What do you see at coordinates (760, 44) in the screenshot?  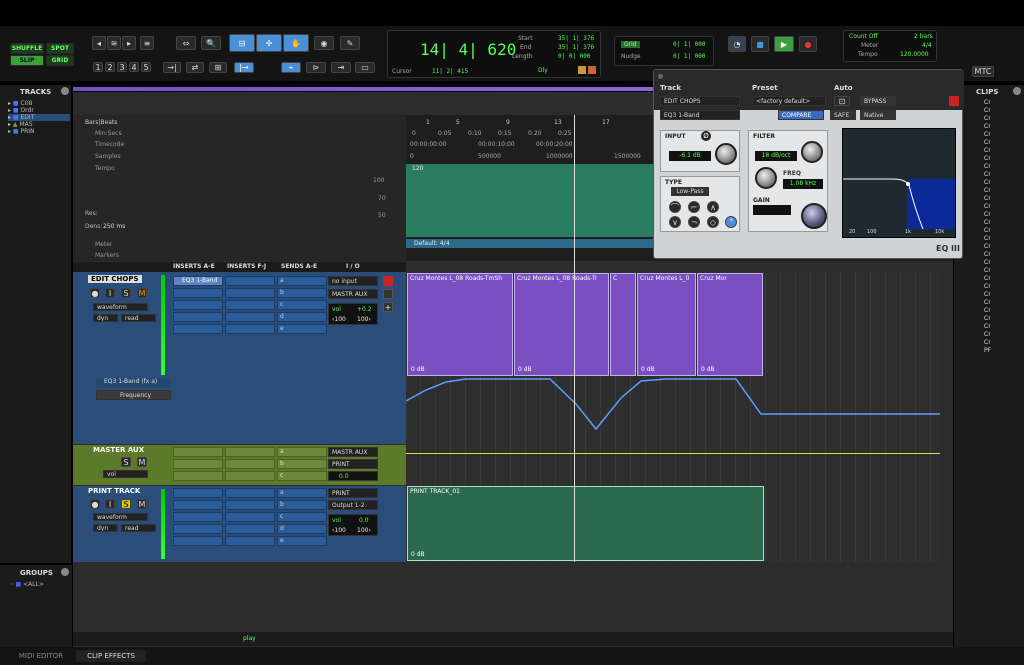 I see `stop-icon: ■` at bounding box center [760, 44].